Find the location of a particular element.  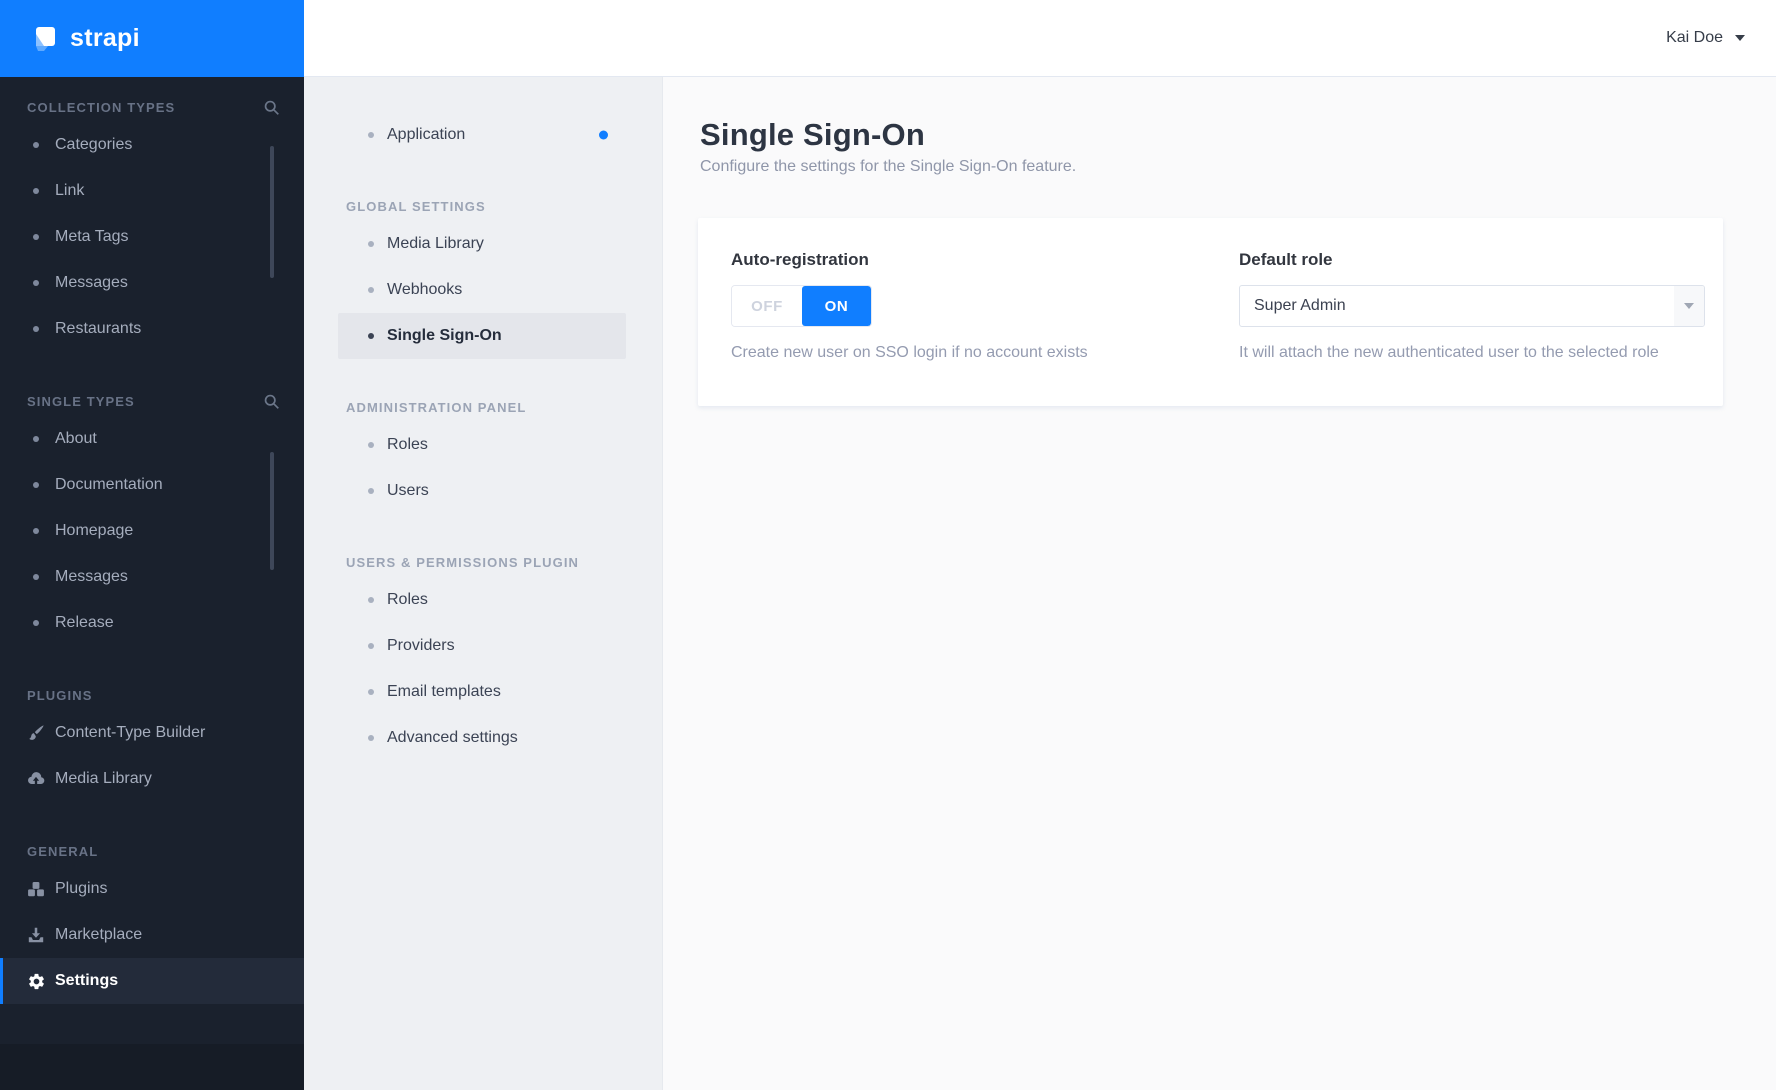

section-title: COLLECTION TYPES is located at coordinates (101, 107).